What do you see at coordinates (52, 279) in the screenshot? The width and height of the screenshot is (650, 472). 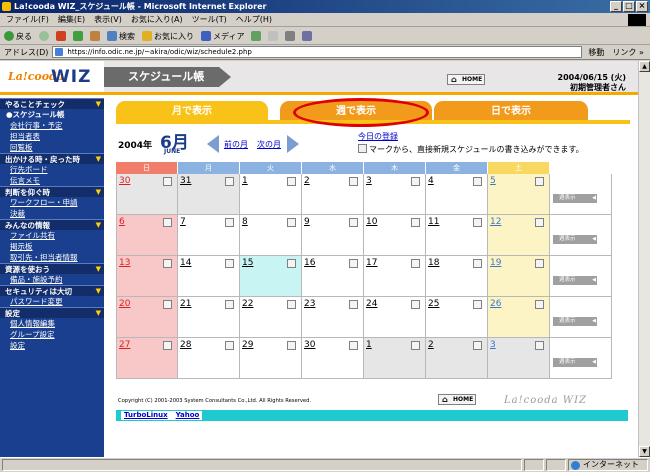 I see `sidebar-item-facility-booking: 備品・施設予約` at bounding box center [52, 279].